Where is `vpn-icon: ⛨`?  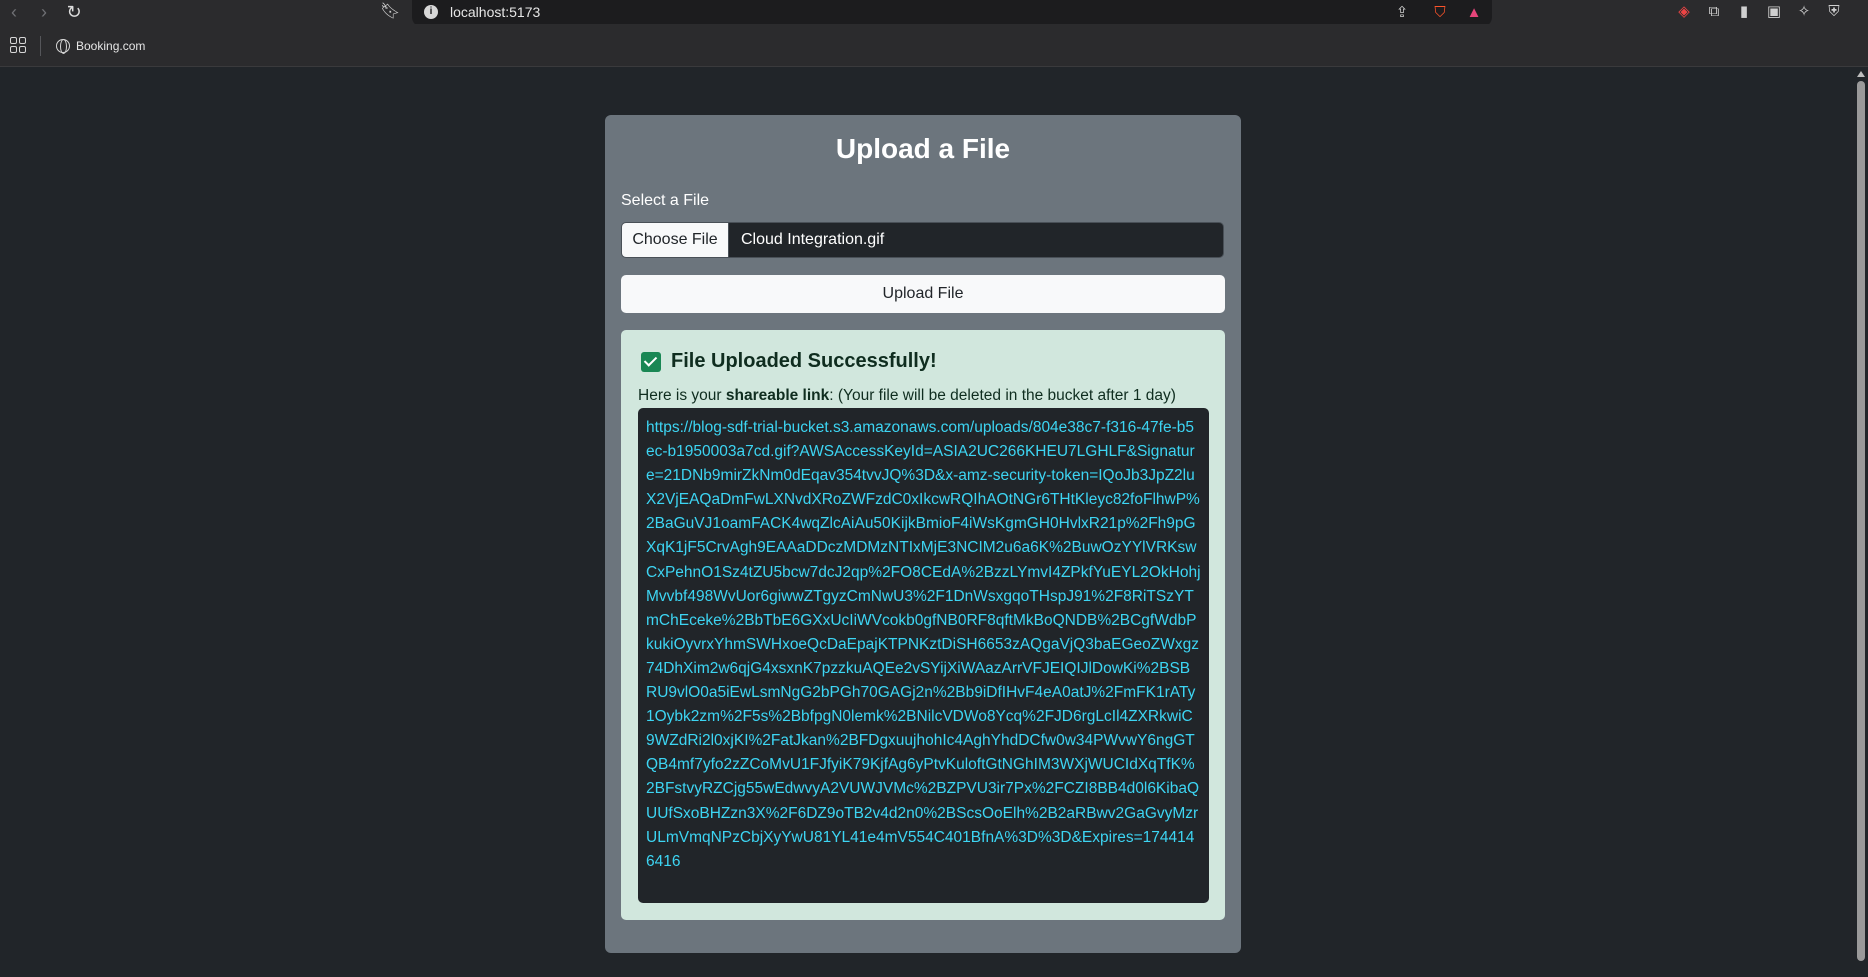
vpn-icon: ⛨ is located at coordinates (1834, 12).